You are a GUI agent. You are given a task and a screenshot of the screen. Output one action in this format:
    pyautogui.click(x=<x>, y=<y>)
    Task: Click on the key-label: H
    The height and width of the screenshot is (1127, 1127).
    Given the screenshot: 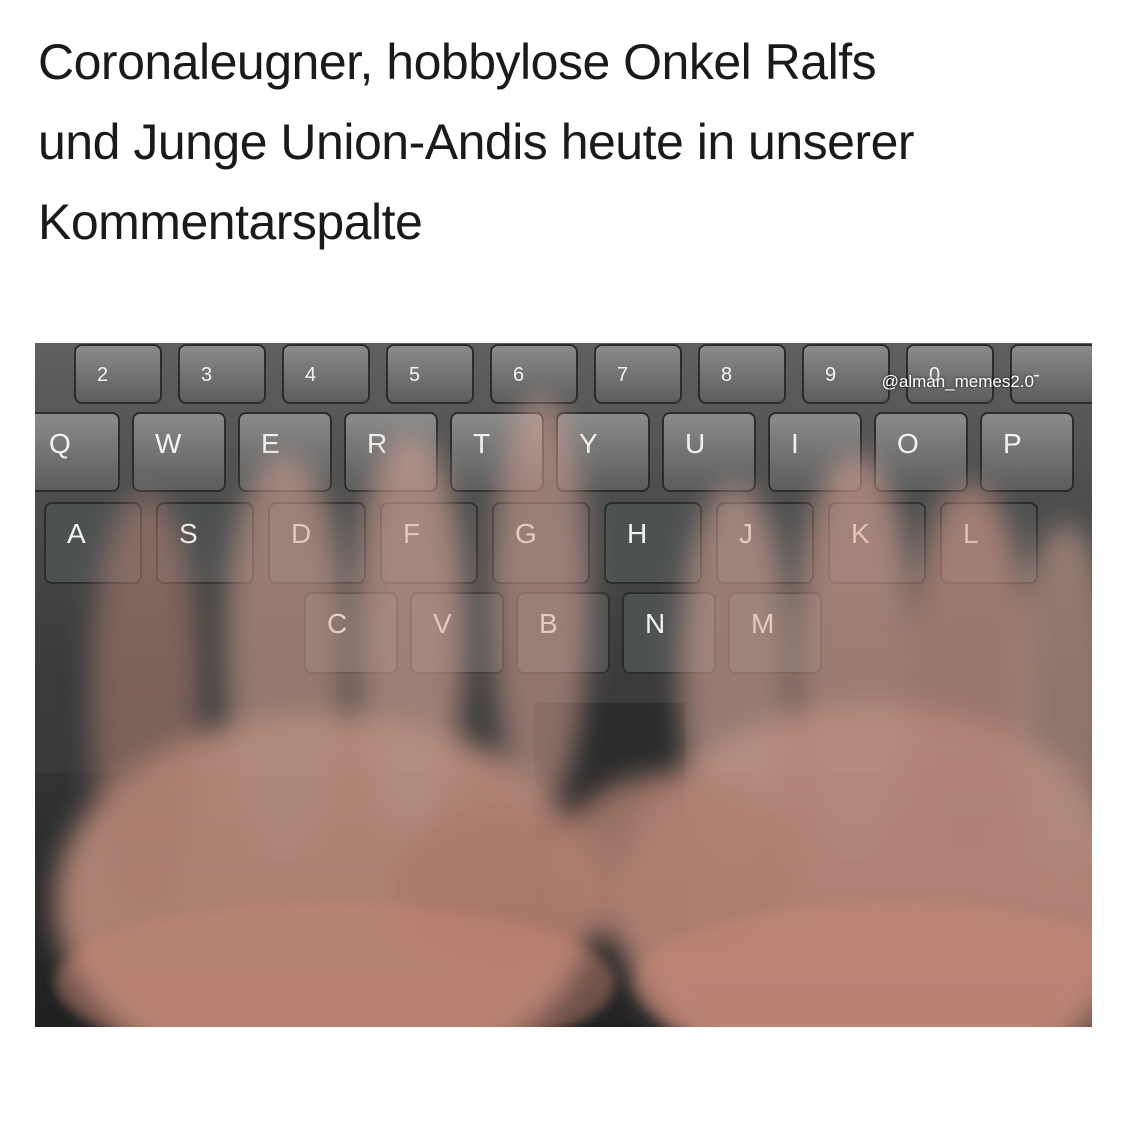 What is the action you would take?
    pyautogui.click(x=637, y=533)
    